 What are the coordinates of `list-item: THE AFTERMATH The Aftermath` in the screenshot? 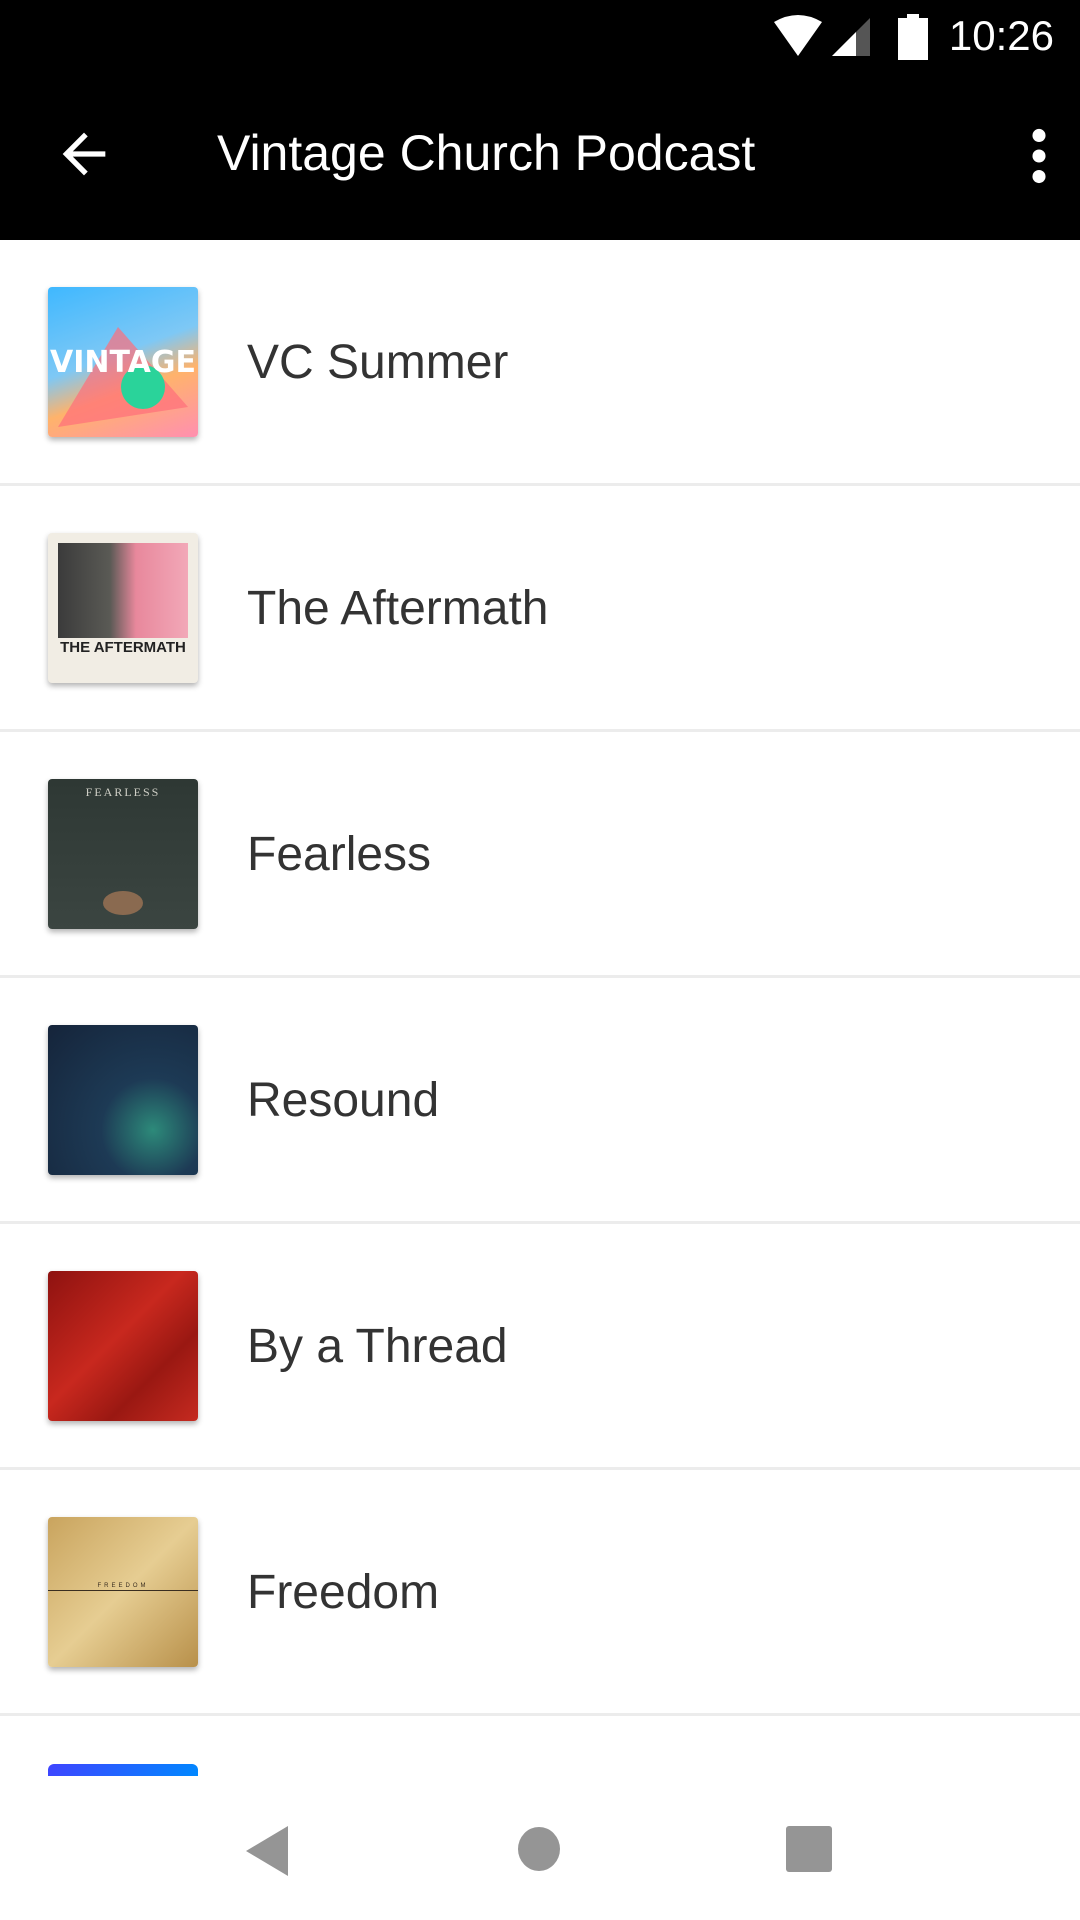 It's located at (540, 609).